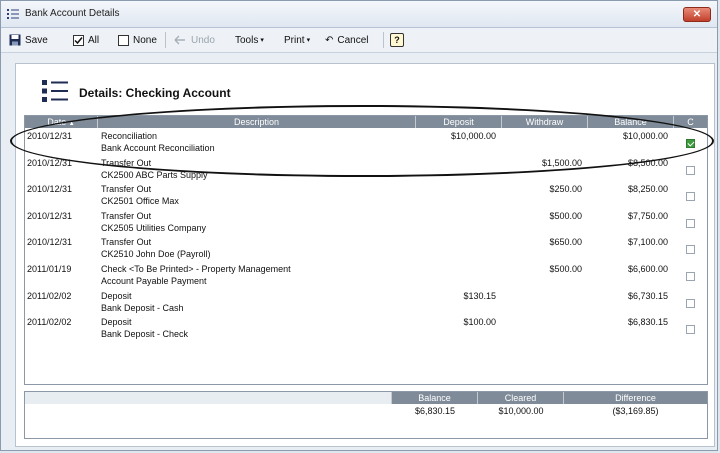 The image size is (720, 453). What do you see at coordinates (155, 93) in the screenshot?
I see `page-title: Details: Checking Account` at bounding box center [155, 93].